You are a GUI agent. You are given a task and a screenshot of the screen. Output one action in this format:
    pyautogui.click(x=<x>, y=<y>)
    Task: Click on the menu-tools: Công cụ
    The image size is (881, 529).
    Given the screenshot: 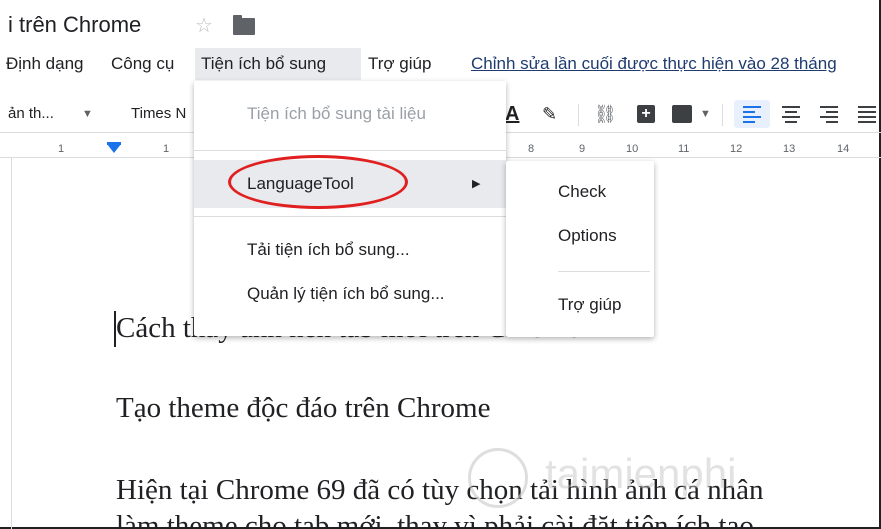 What is the action you would take?
    pyautogui.click(x=142, y=64)
    